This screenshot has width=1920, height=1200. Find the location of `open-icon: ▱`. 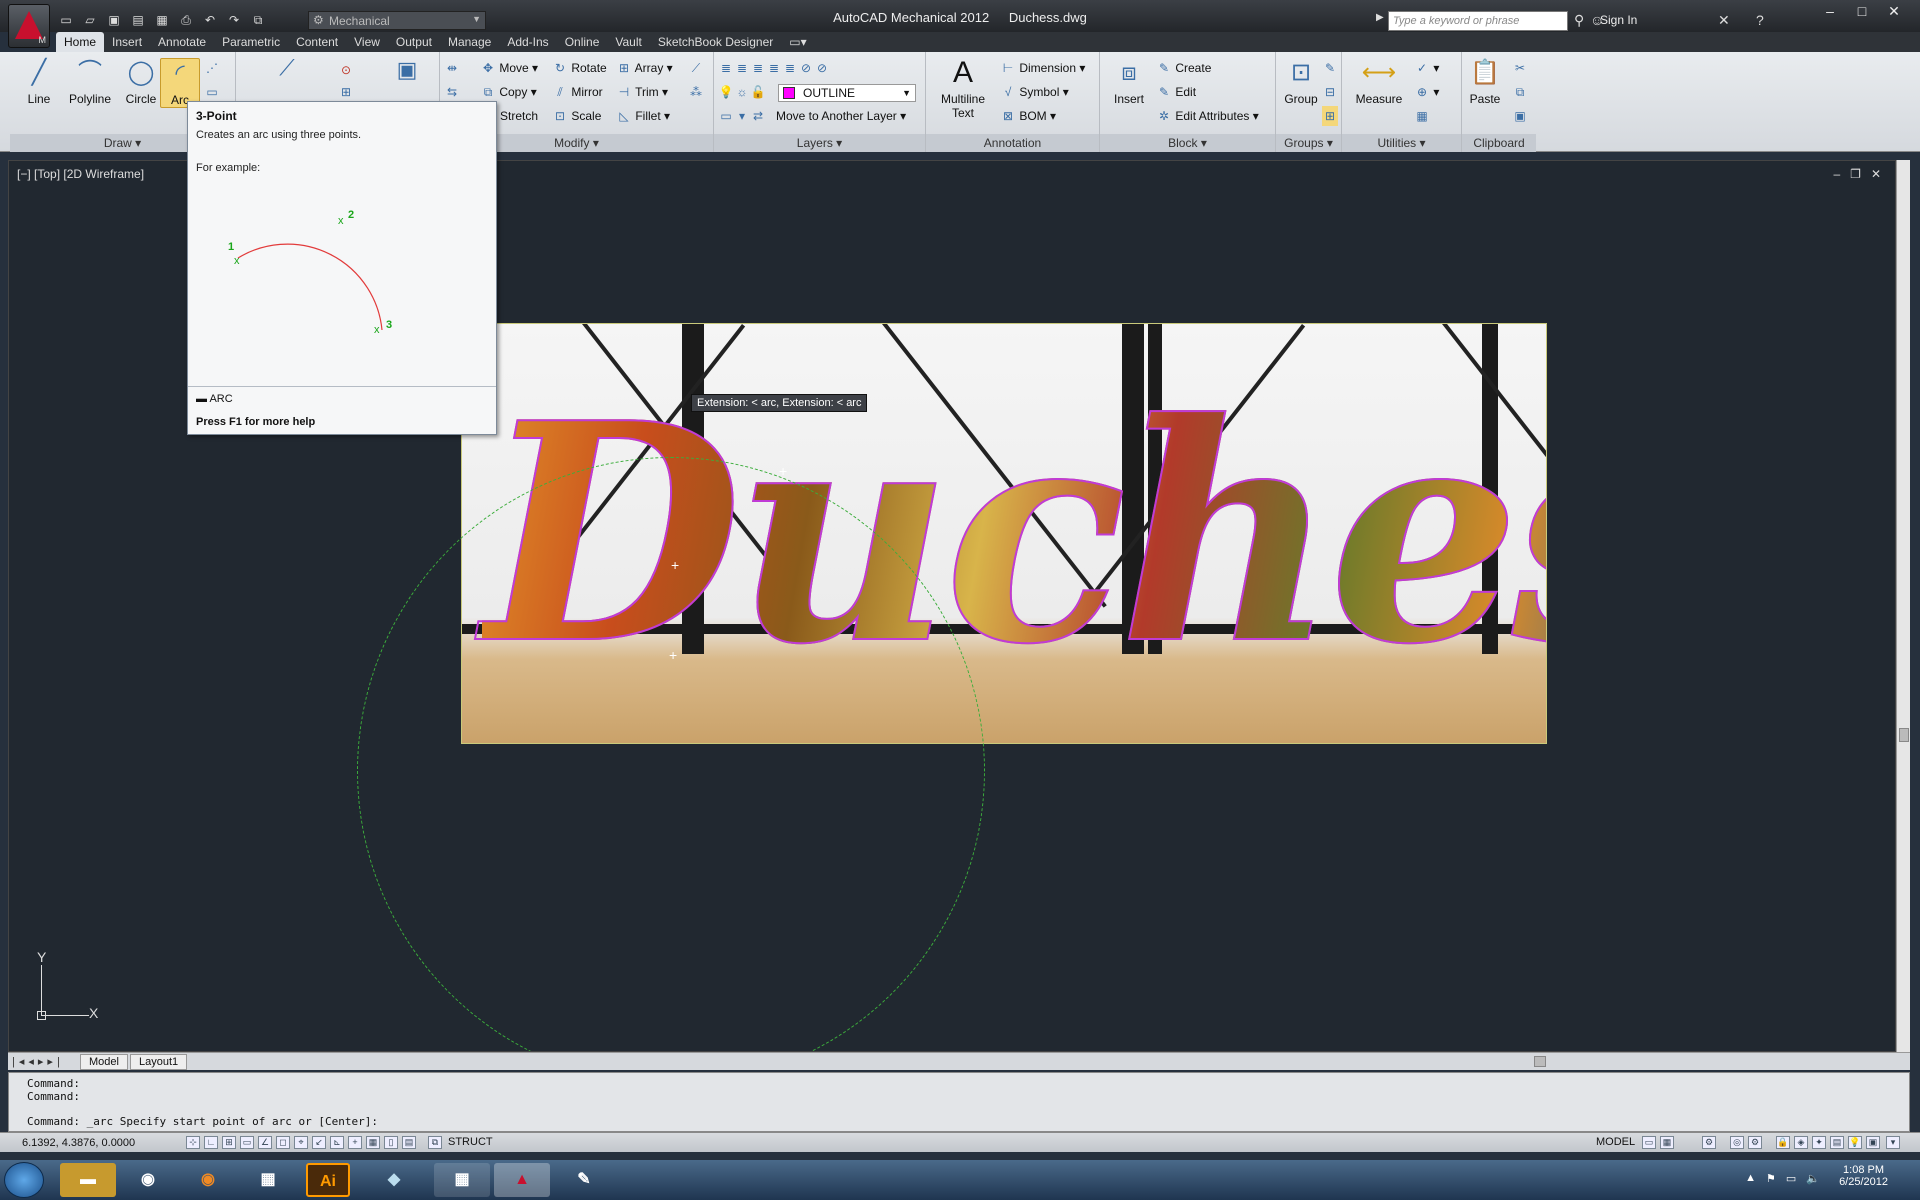

open-icon: ▱ is located at coordinates (90, 20).